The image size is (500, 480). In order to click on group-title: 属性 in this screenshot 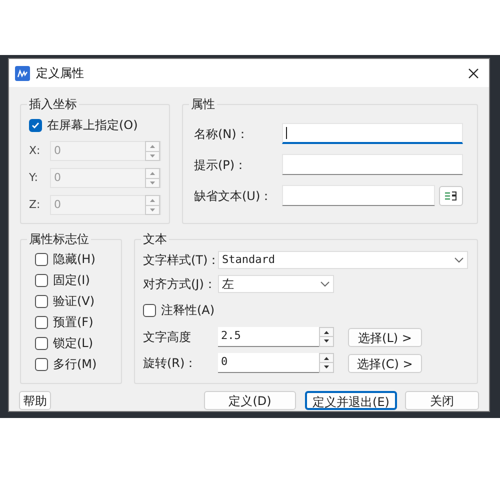, I will do `click(203, 104)`.